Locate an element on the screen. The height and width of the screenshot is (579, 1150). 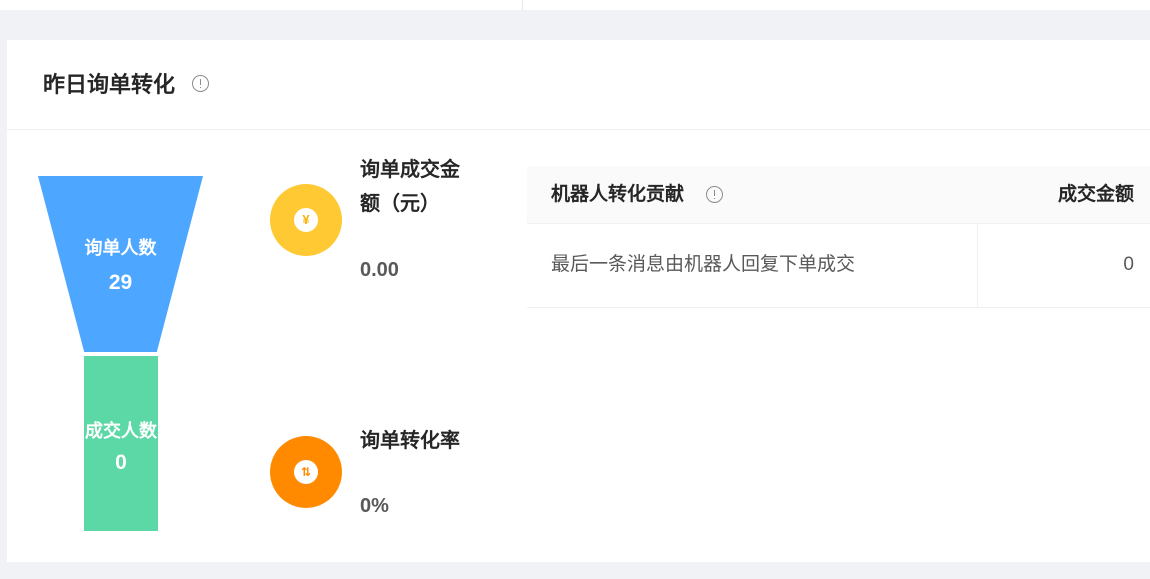
deal-amount-value: 0.00 is located at coordinates (379, 270).